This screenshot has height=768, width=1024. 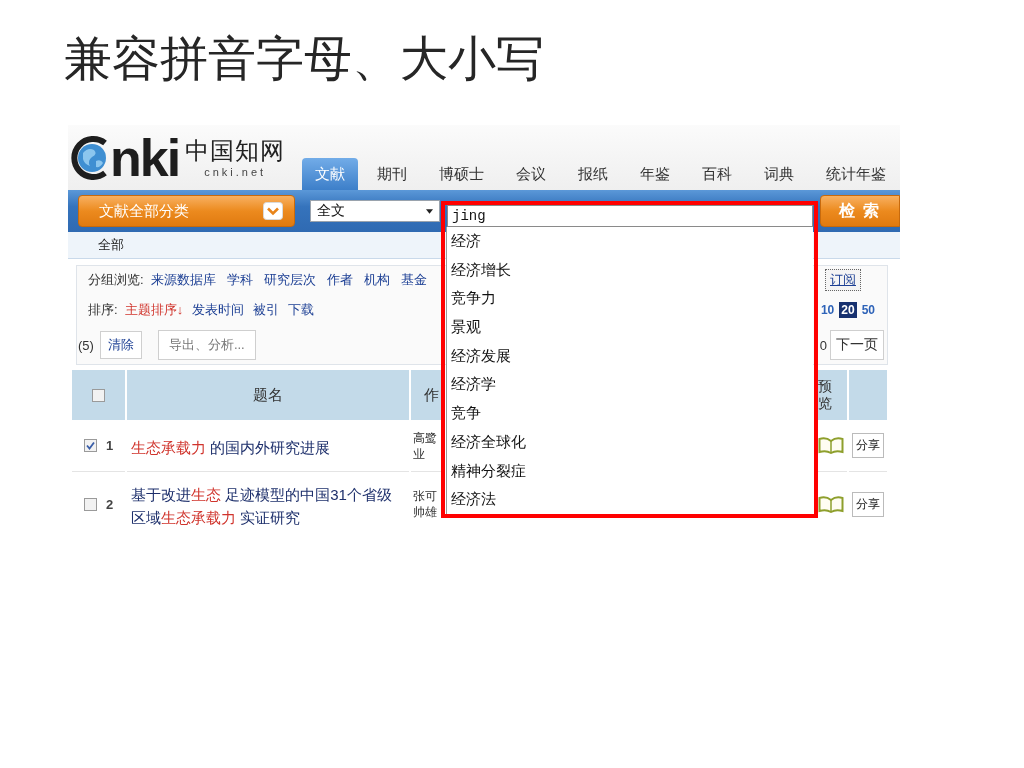 What do you see at coordinates (235, 172) in the screenshot?
I see `logo-domain-text: cnki.net` at bounding box center [235, 172].